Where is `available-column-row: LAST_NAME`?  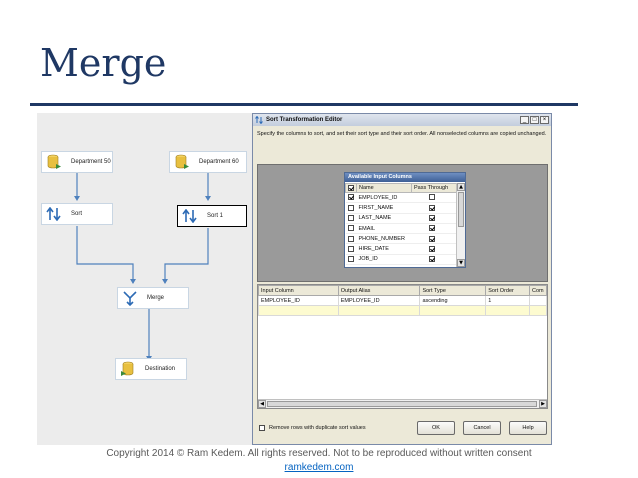
available-column-row: LAST_NAME is located at coordinates (401, 218).